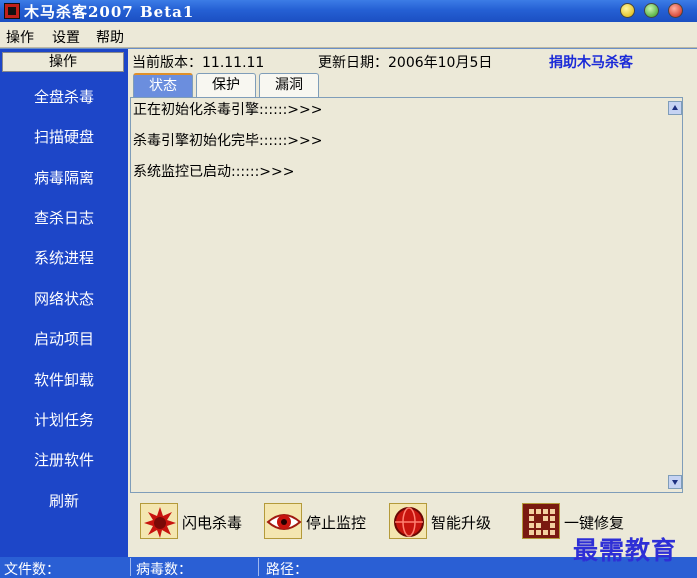 This screenshot has width=697, height=578. What do you see at coordinates (228, 141) in the screenshot?
I see `log-line: 杀毒引擎初始化完毕::::::>>>` at bounding box center [228, 141].